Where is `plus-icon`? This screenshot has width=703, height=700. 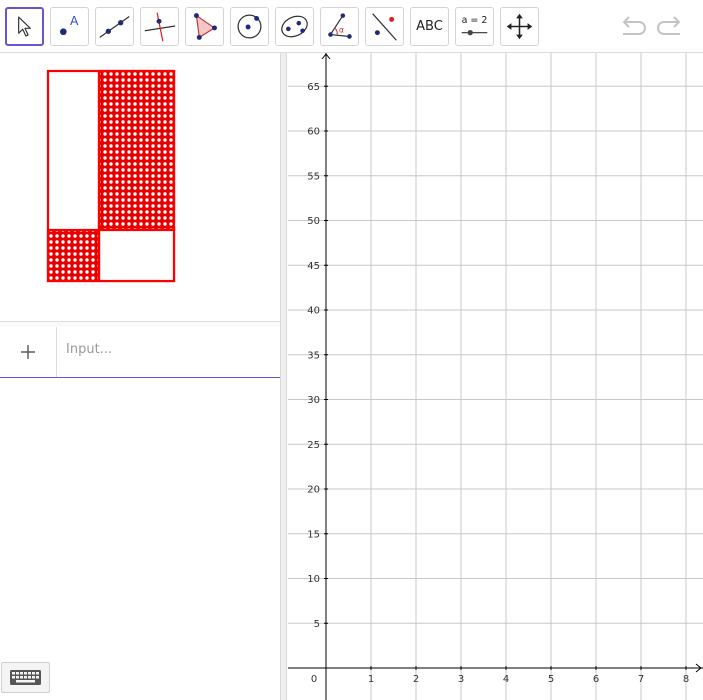 plus-icon is located at coordinates (28, 352).